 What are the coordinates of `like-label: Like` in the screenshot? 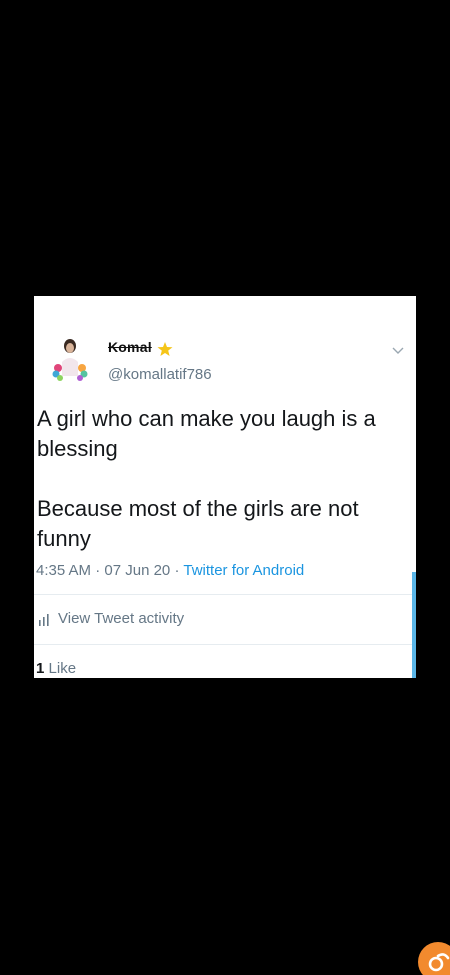 It's located at (62, 668).